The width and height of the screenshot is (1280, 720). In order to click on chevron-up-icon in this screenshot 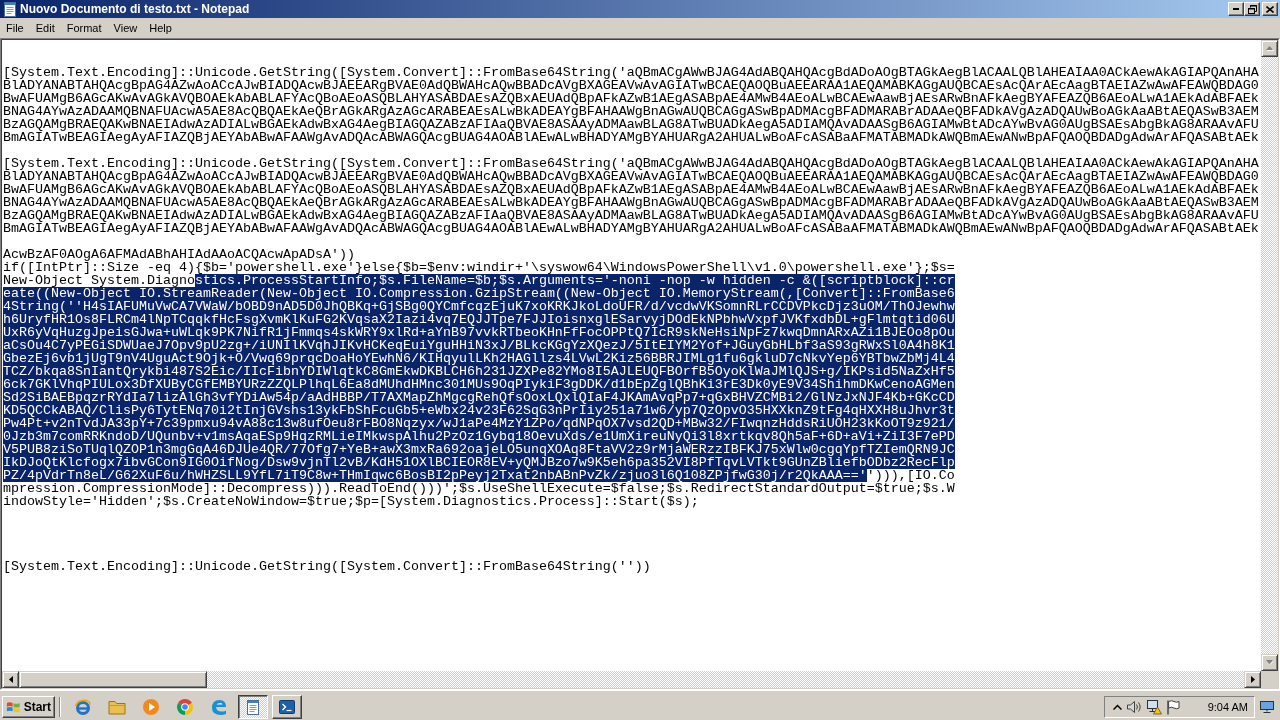, I will do `click(1117, 706)`.